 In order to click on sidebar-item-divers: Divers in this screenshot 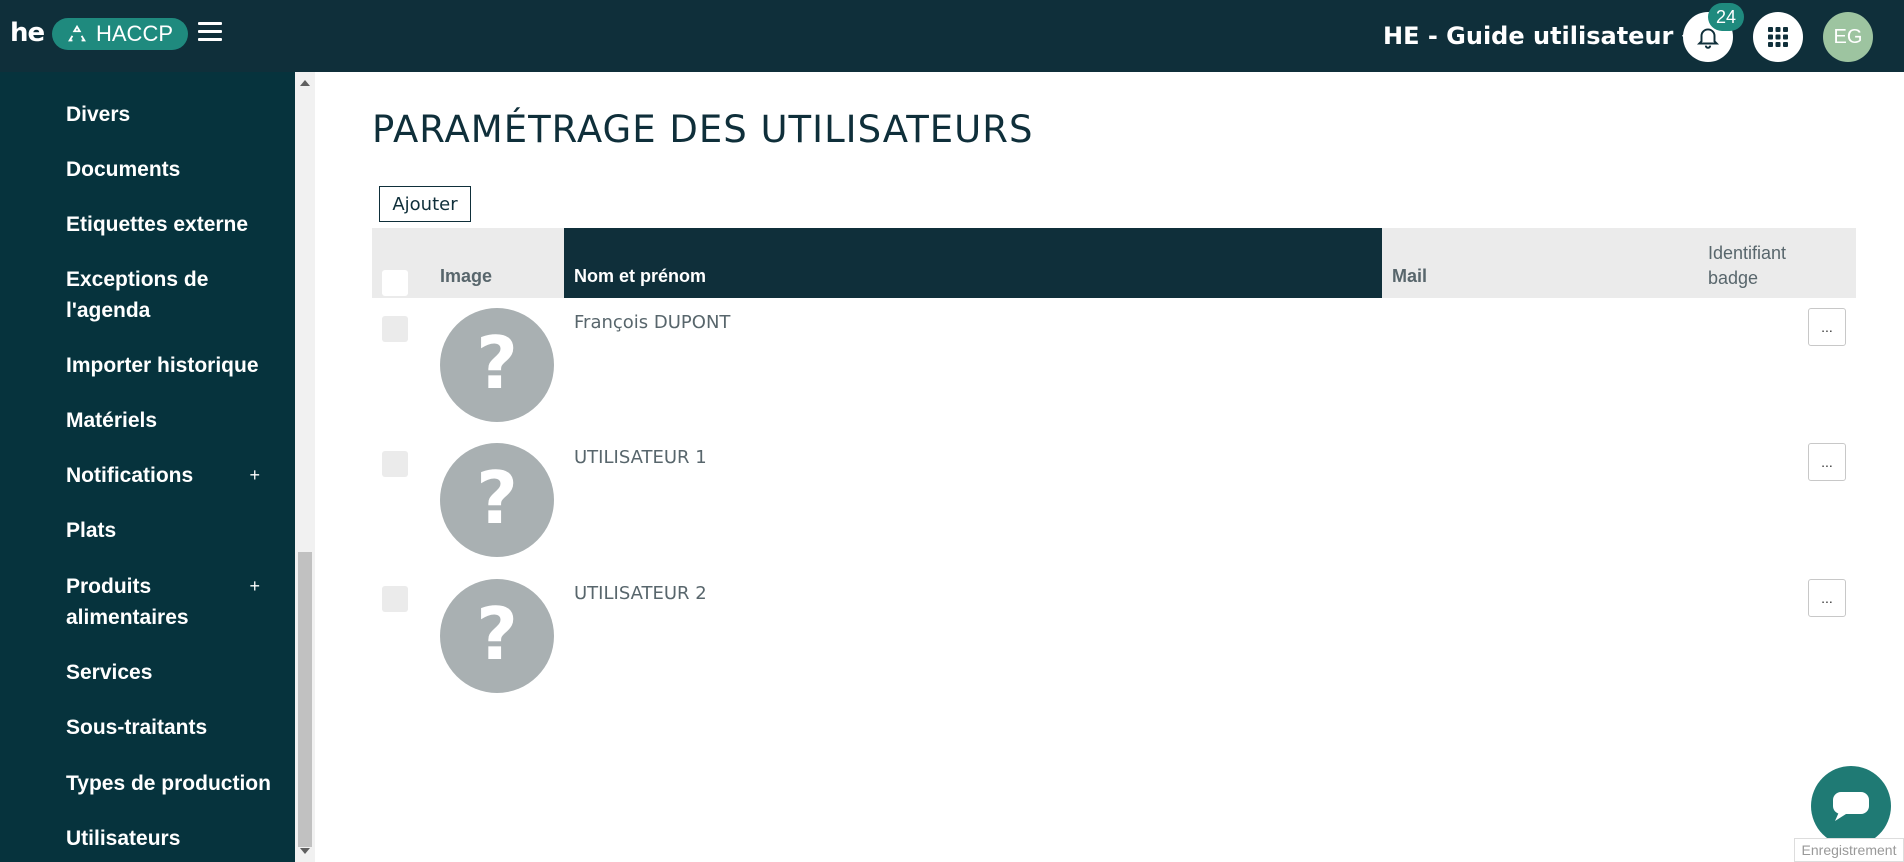, I will do `click(176, 114)`.